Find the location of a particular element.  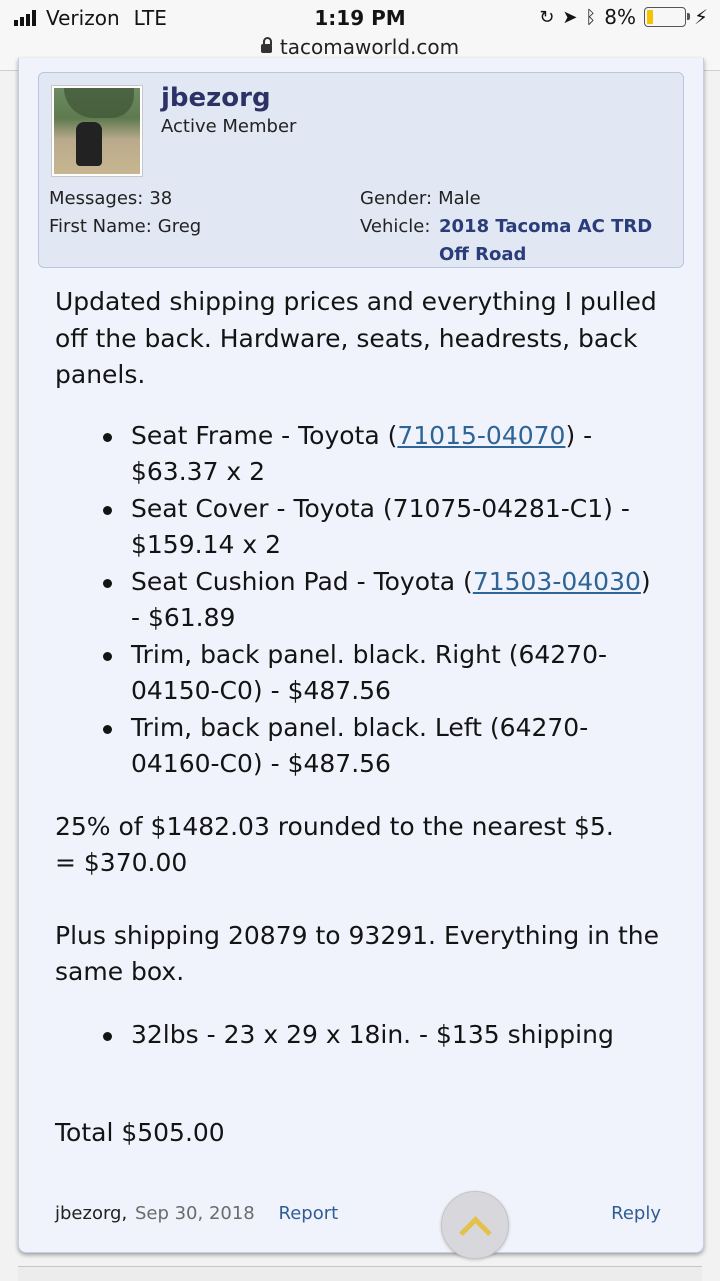

post-total: Total $505.00 is located at coordinates (140, 1132).